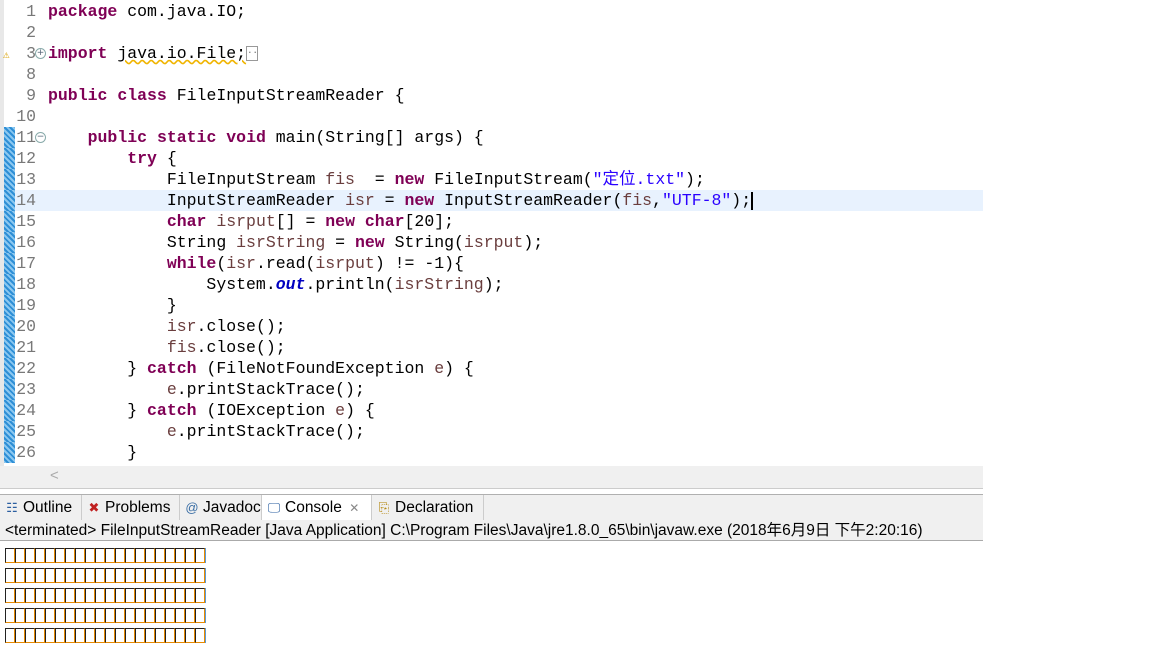 This screenshot has width=1152, height=669. I want to click on close-icon: ✕, so click(352, 508).